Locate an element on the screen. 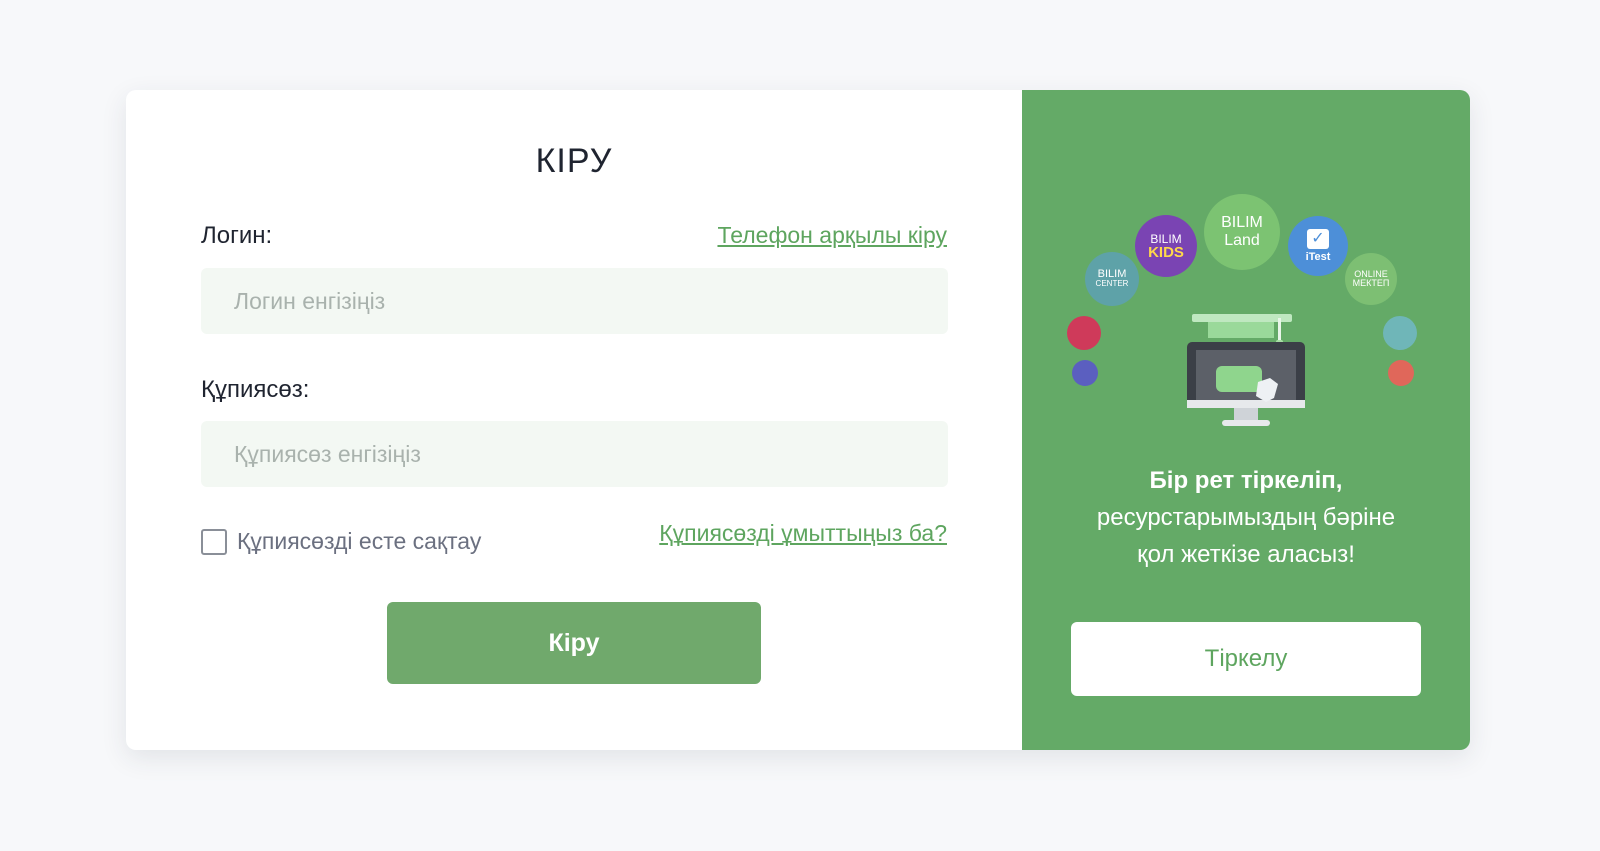 The height and width of the screenshot is (851, 1600). page-title: КІРУ is located at coordinates (574, 161).